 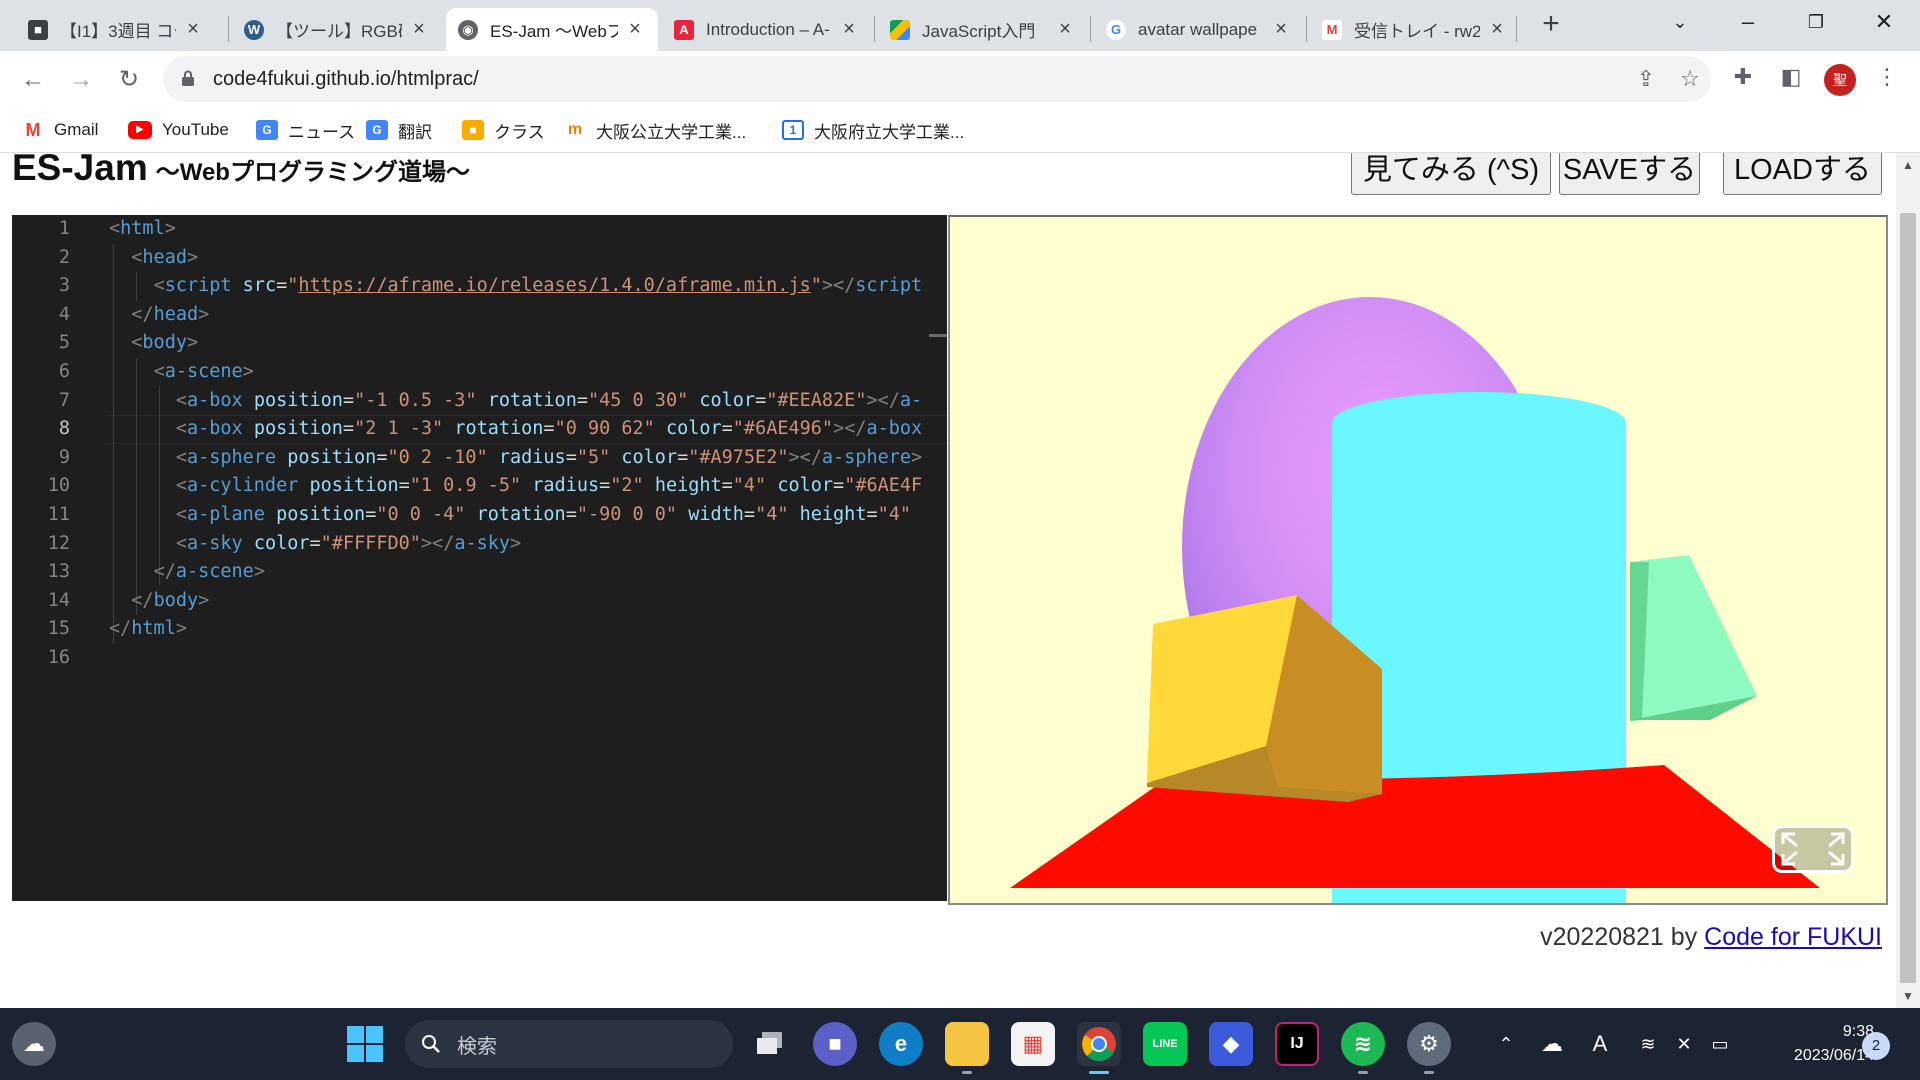 What do you see at coordinates (33, 130) in the screenshot?
I see `gmail-icon: M` at bounding box center [33, 130].